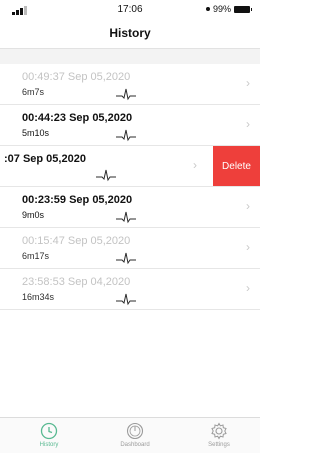  I want to click on tab-label: Dashboard, so click(135, 445).